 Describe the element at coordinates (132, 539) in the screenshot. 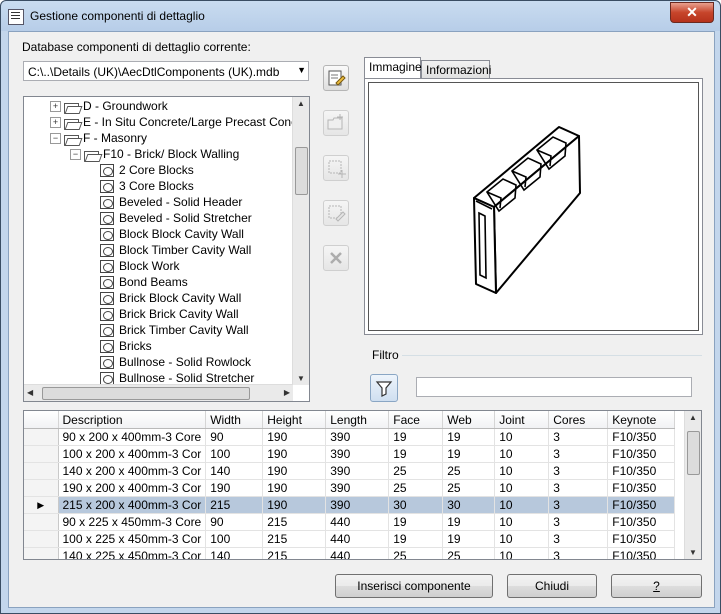

I see `table-cell: 100 x 225 x 450mm-3 Cor` at that location.